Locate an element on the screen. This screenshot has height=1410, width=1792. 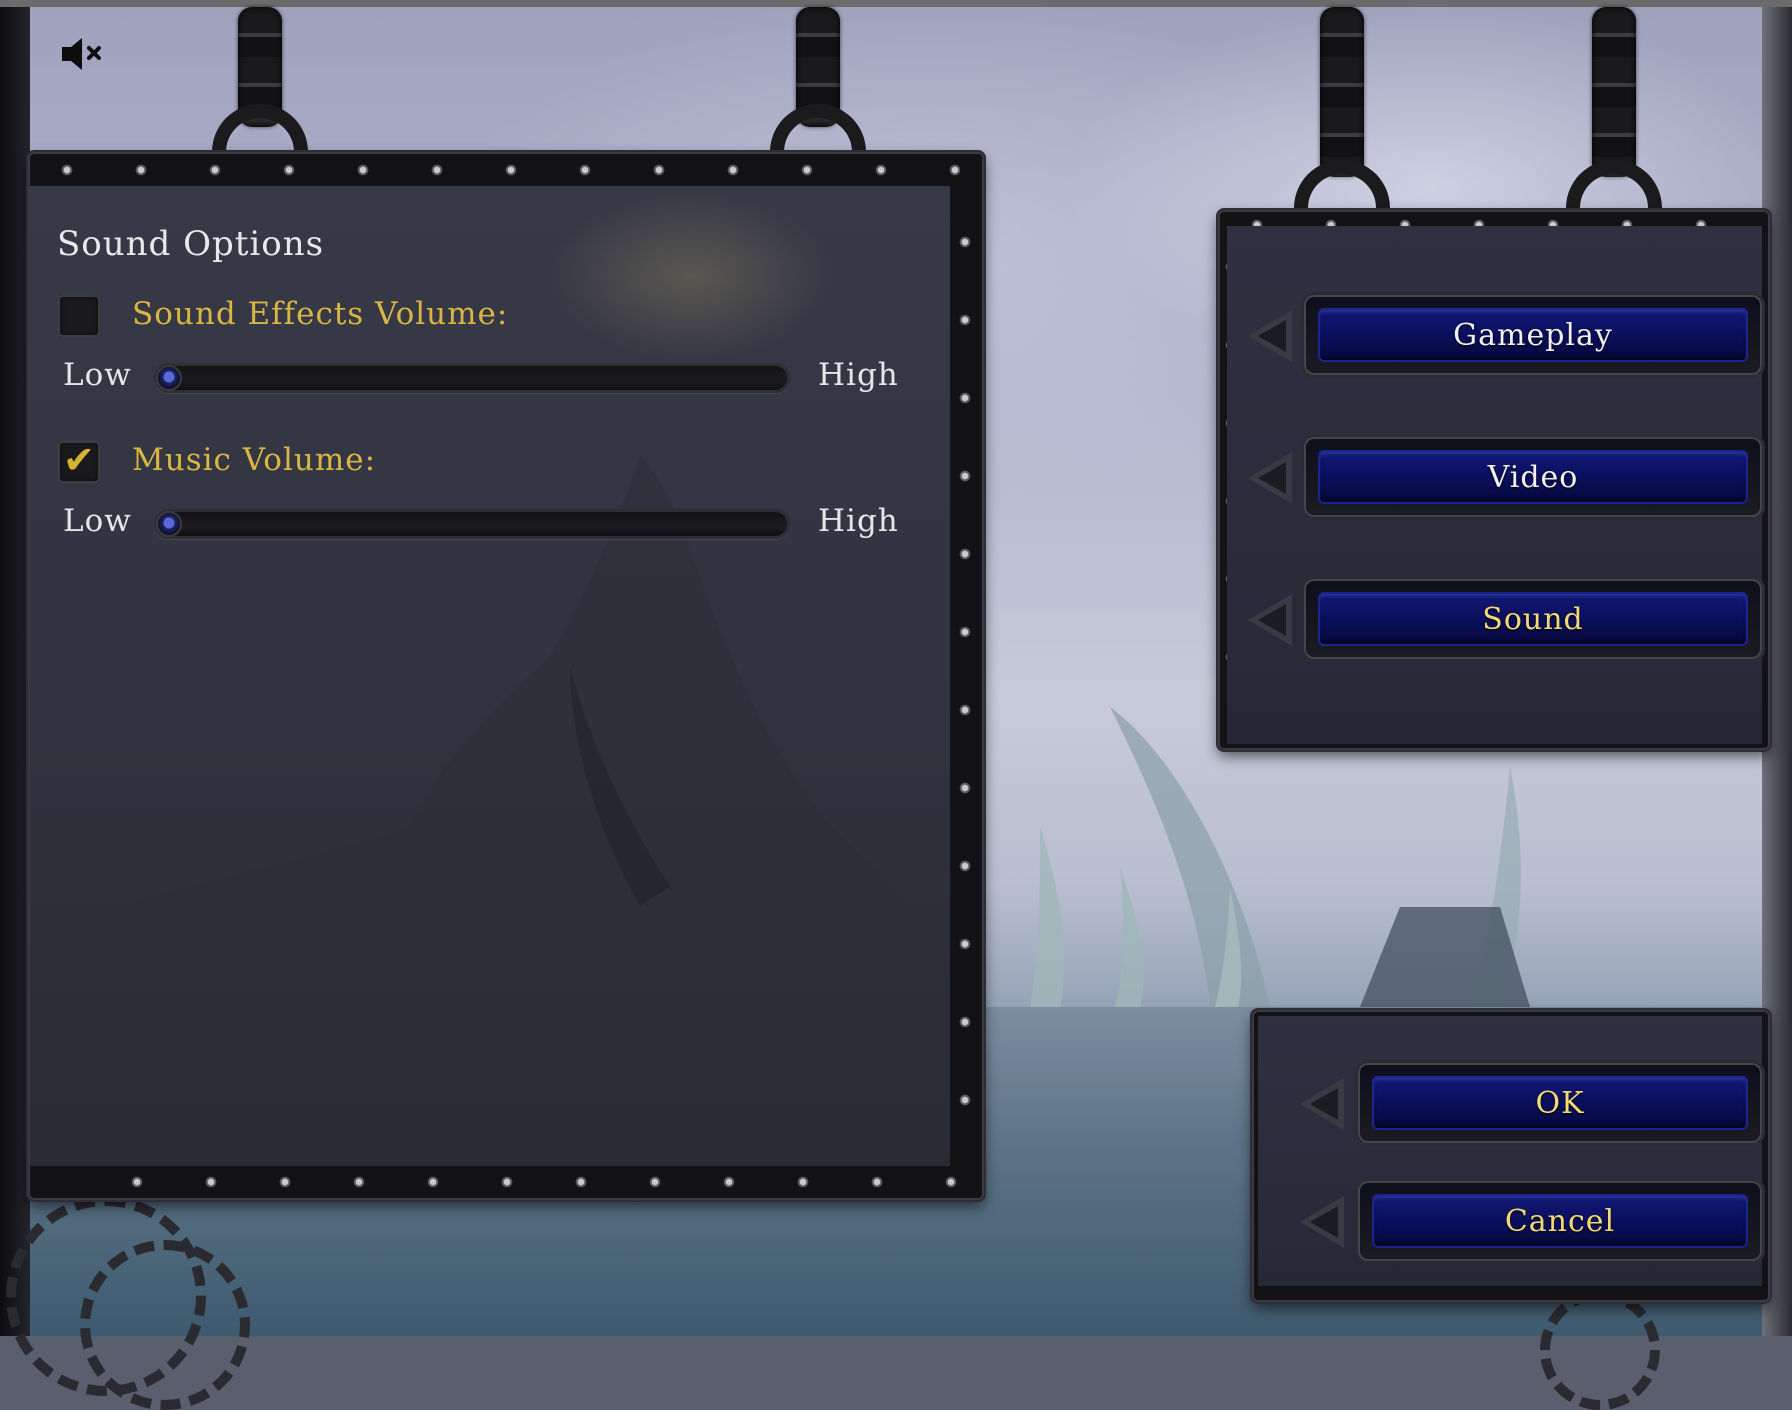
ok-button-face: OK is located at coordinates (1560, 1103).